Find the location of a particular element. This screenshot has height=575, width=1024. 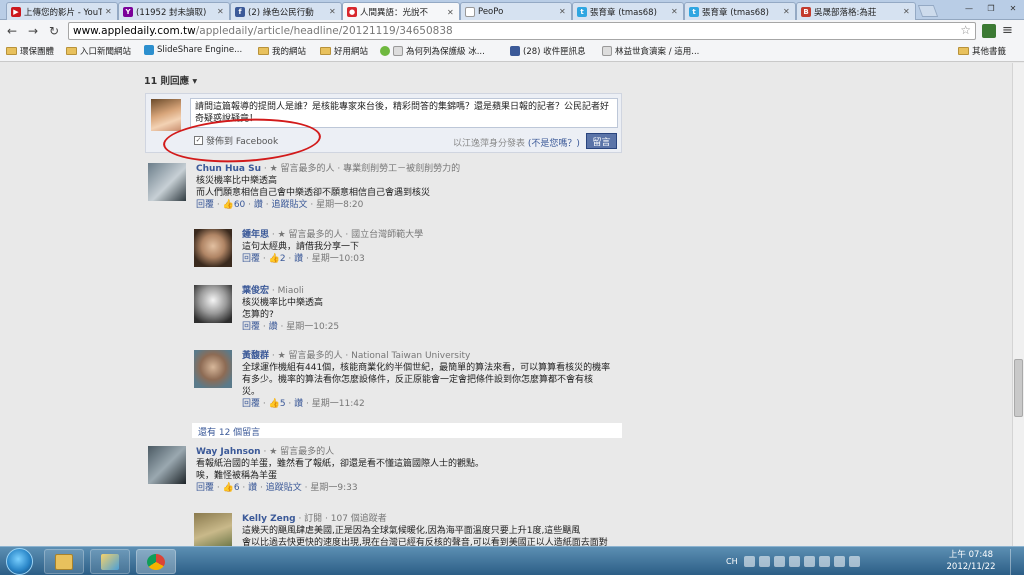

comment-count: 11 則回應 ▾ is located at coordinates (170, 80).